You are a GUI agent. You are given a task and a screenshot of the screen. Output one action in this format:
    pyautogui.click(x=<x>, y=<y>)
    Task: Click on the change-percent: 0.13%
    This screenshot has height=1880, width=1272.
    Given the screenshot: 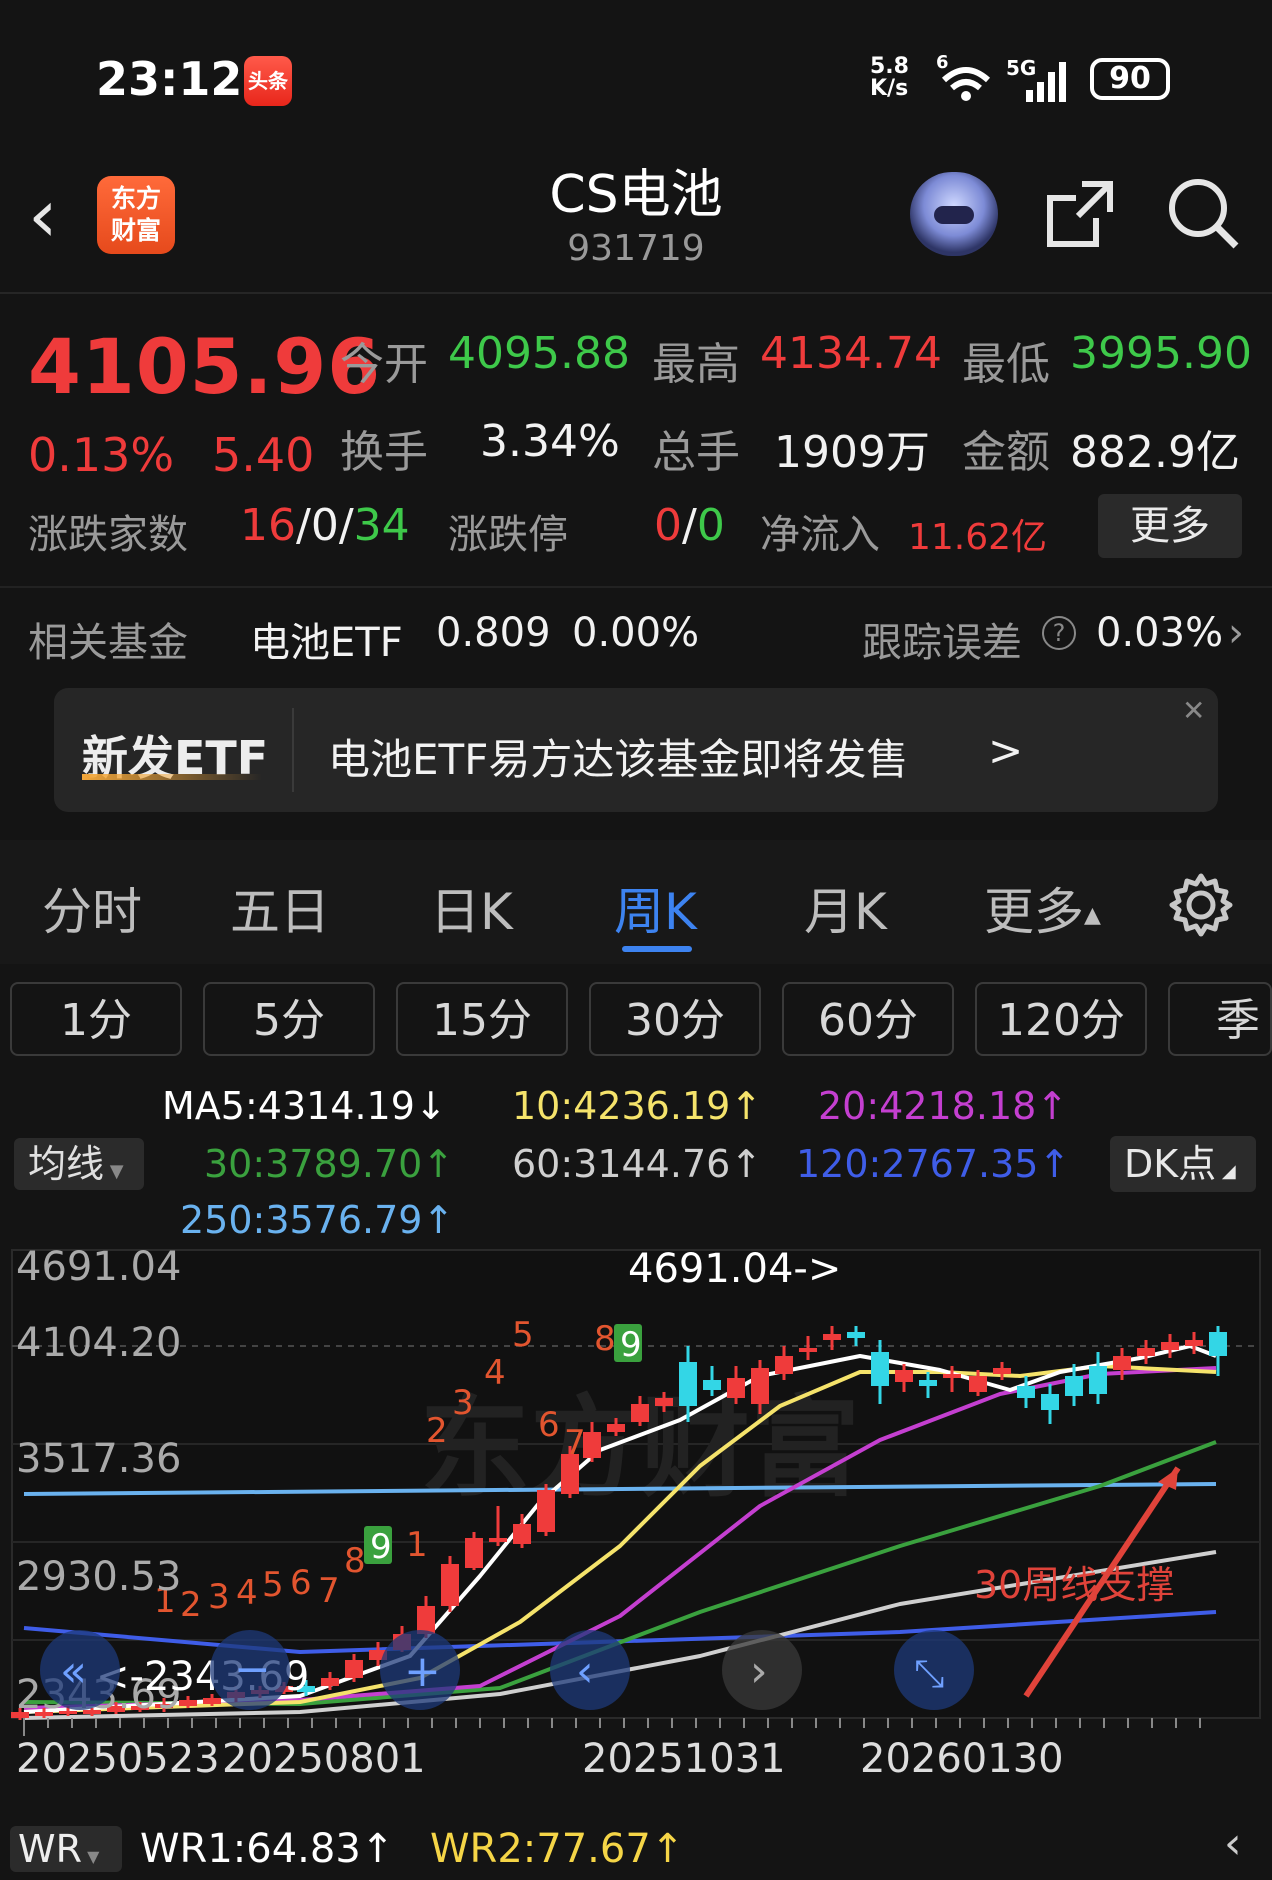 What is the action you would take?
    pyautogui.click(x=101, y=455)
    